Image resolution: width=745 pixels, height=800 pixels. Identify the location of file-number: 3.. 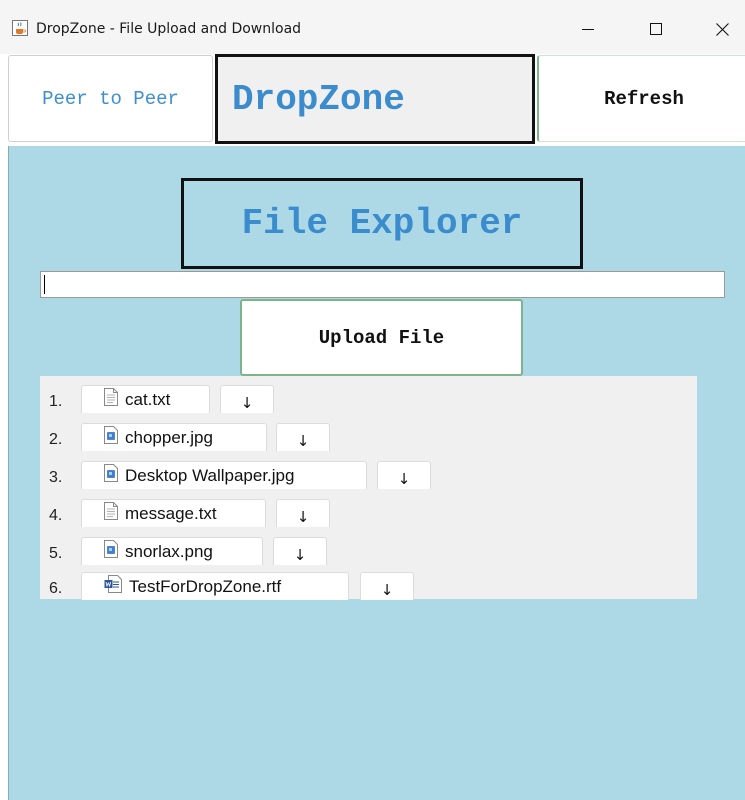
(56, 477).